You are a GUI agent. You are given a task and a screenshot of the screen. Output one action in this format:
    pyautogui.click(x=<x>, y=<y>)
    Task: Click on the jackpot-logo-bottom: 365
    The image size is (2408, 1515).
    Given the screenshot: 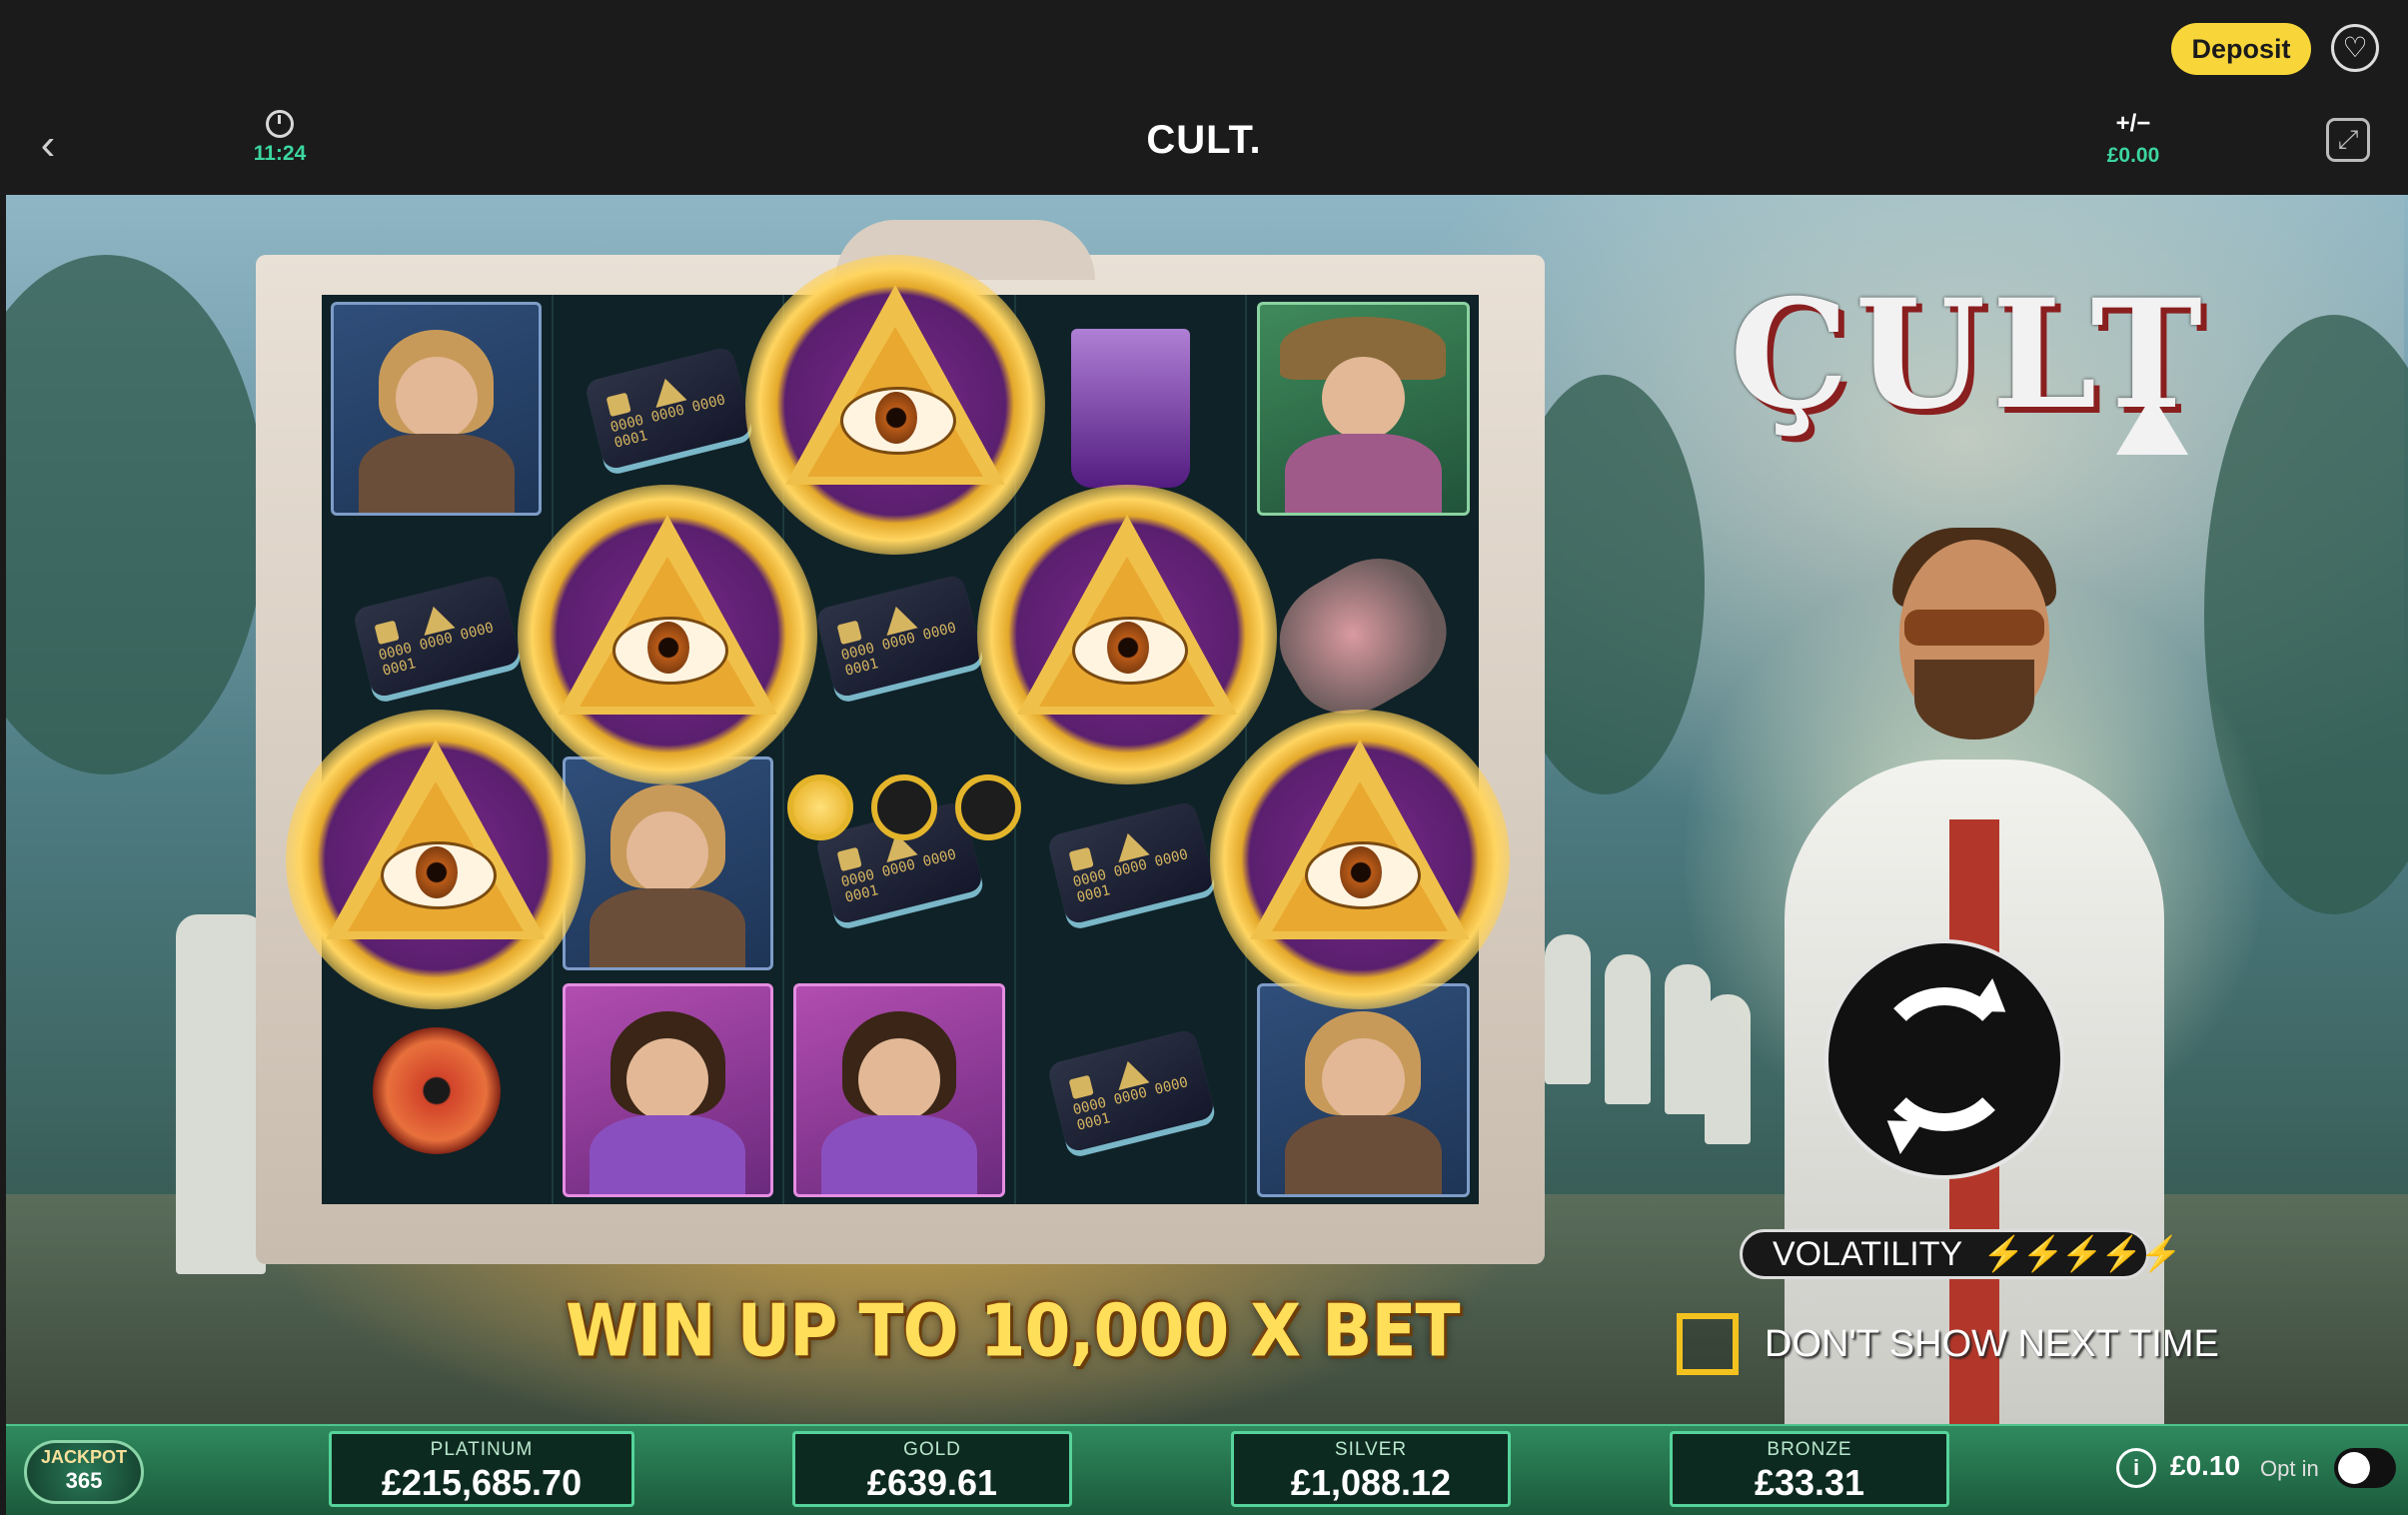 What is the action you would take?
    pyautogui.click(x=84, y=1480)
    